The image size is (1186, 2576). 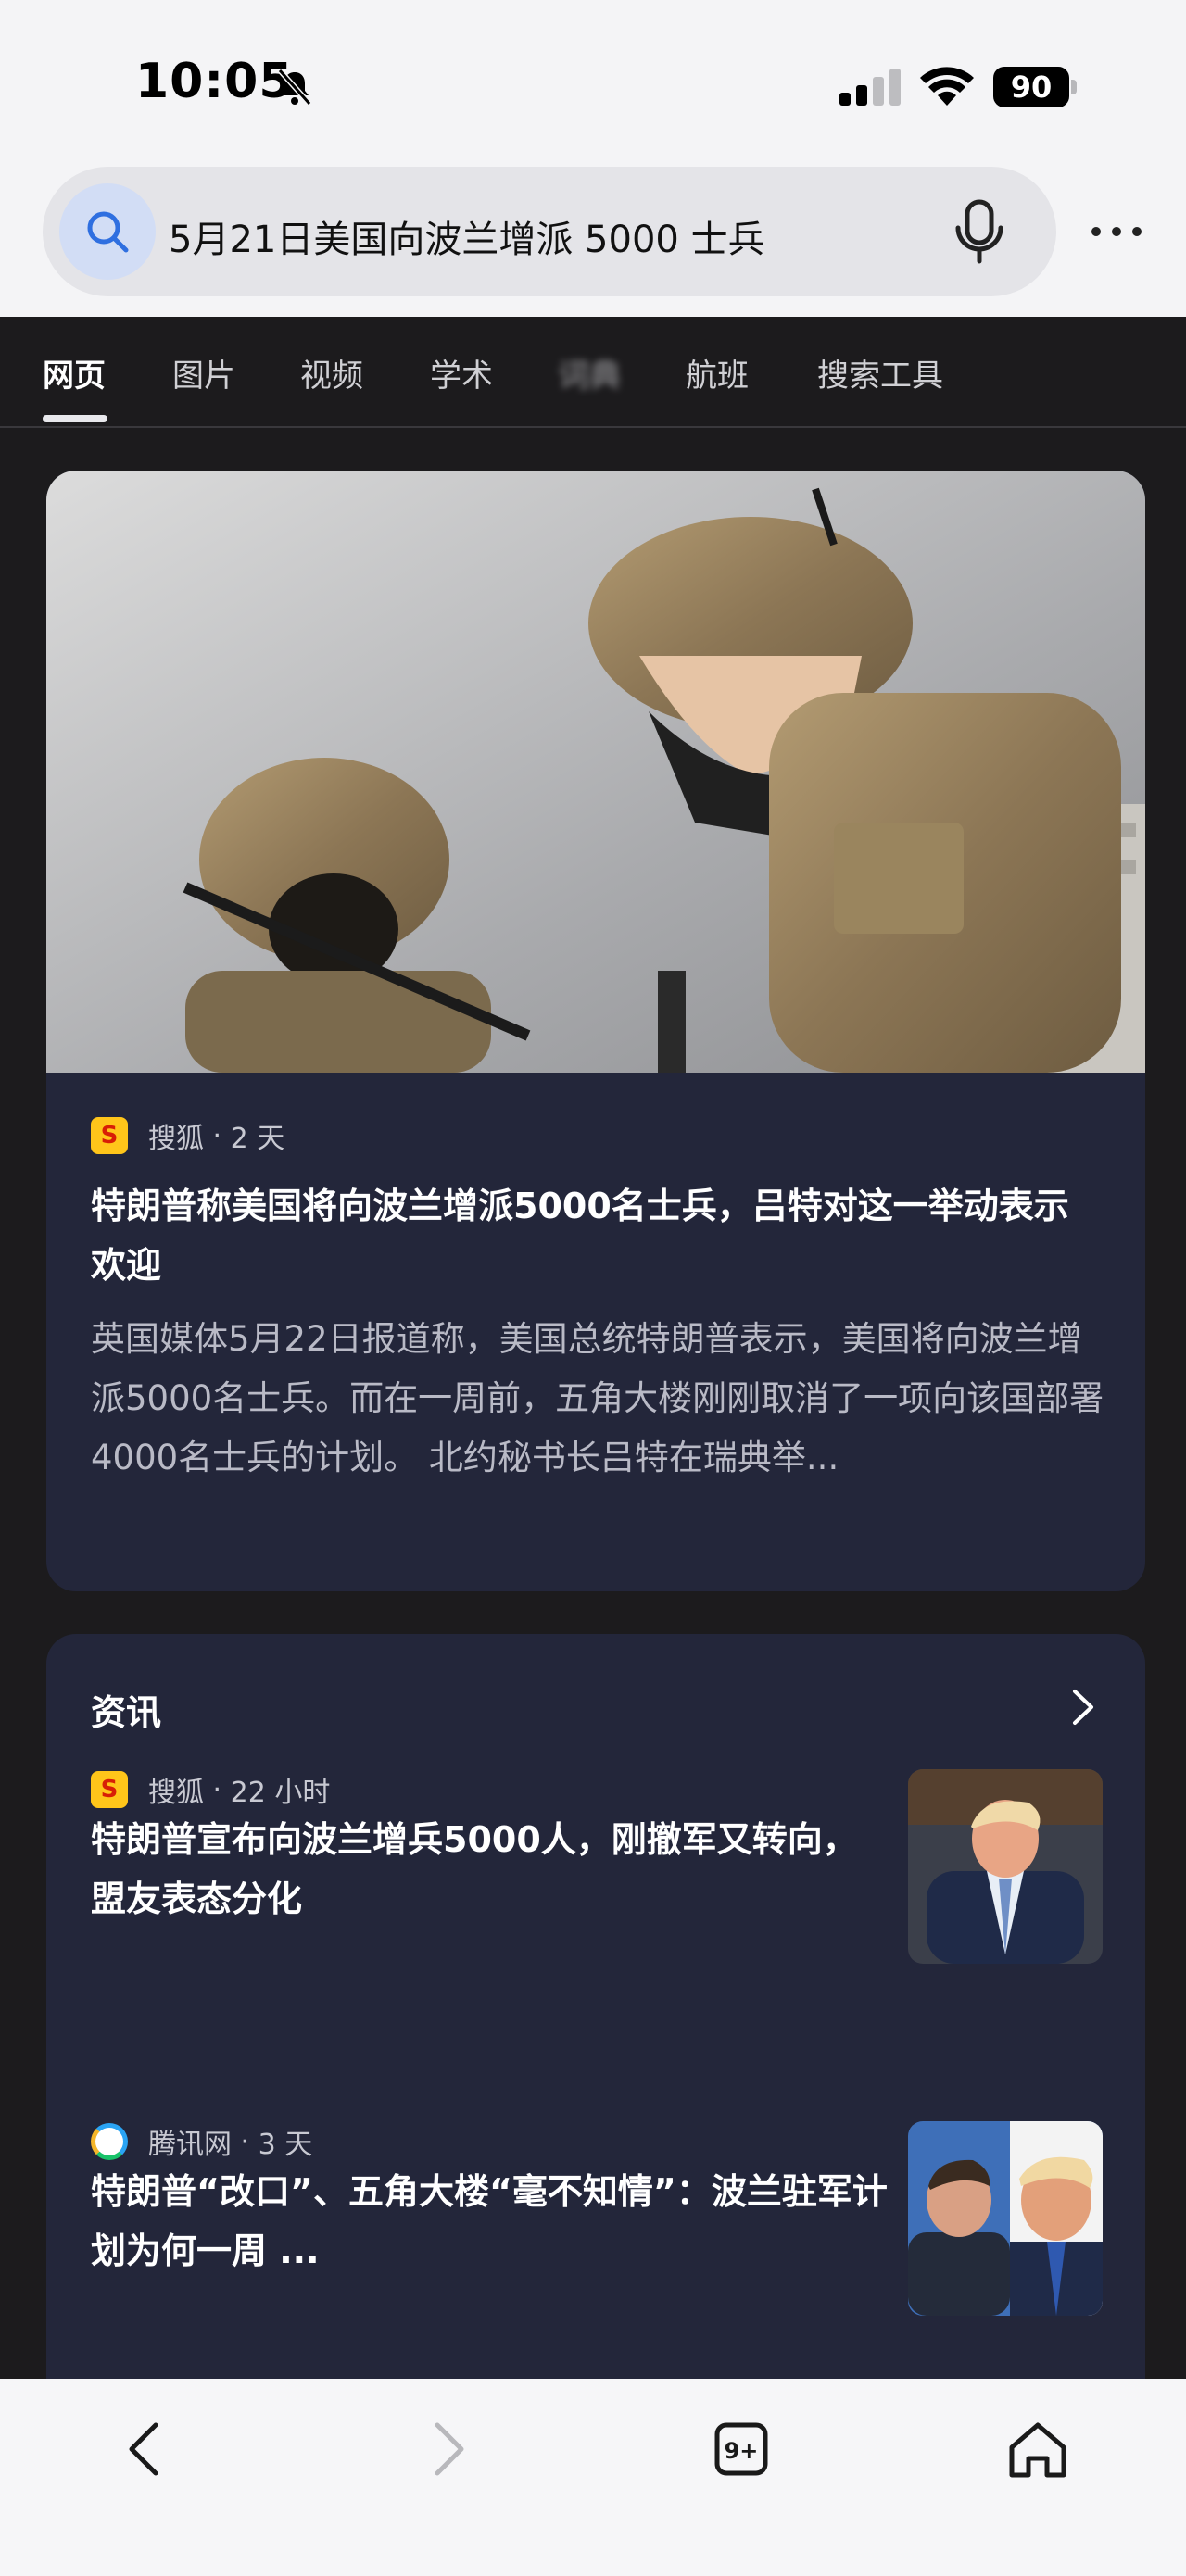 What do you see at coordinates (210, 1789) in the screenshot?
I see `news-item-source: S 搜狐 · 22 小时` at bounding box center [210, 1789].